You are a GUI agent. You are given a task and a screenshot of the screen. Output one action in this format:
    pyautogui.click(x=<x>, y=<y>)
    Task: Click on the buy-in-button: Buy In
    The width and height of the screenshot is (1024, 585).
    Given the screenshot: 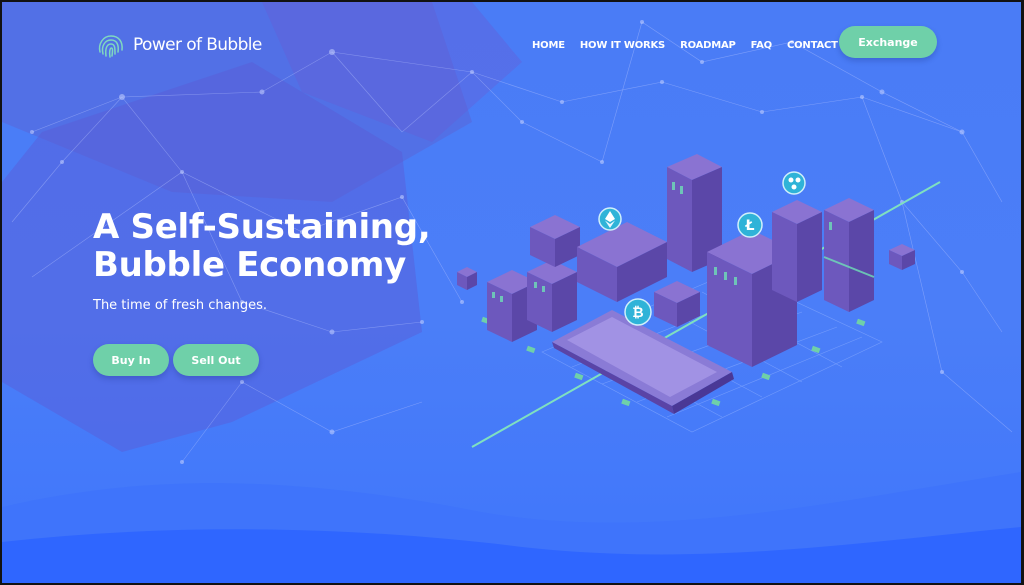 What is the action you would take?
    pyautogui.click(x=131, y=360)
    